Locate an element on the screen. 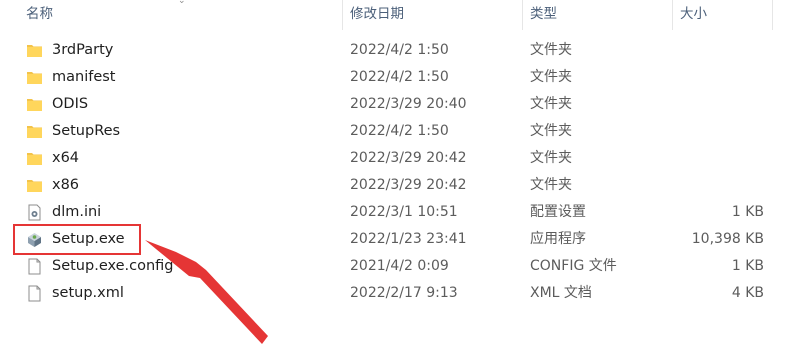 Image resolution: width=802 pixels, height=359 pixels. file-row: manifest 2022/4/2 1:50 文件夹 is located at coordinates (401, 77).